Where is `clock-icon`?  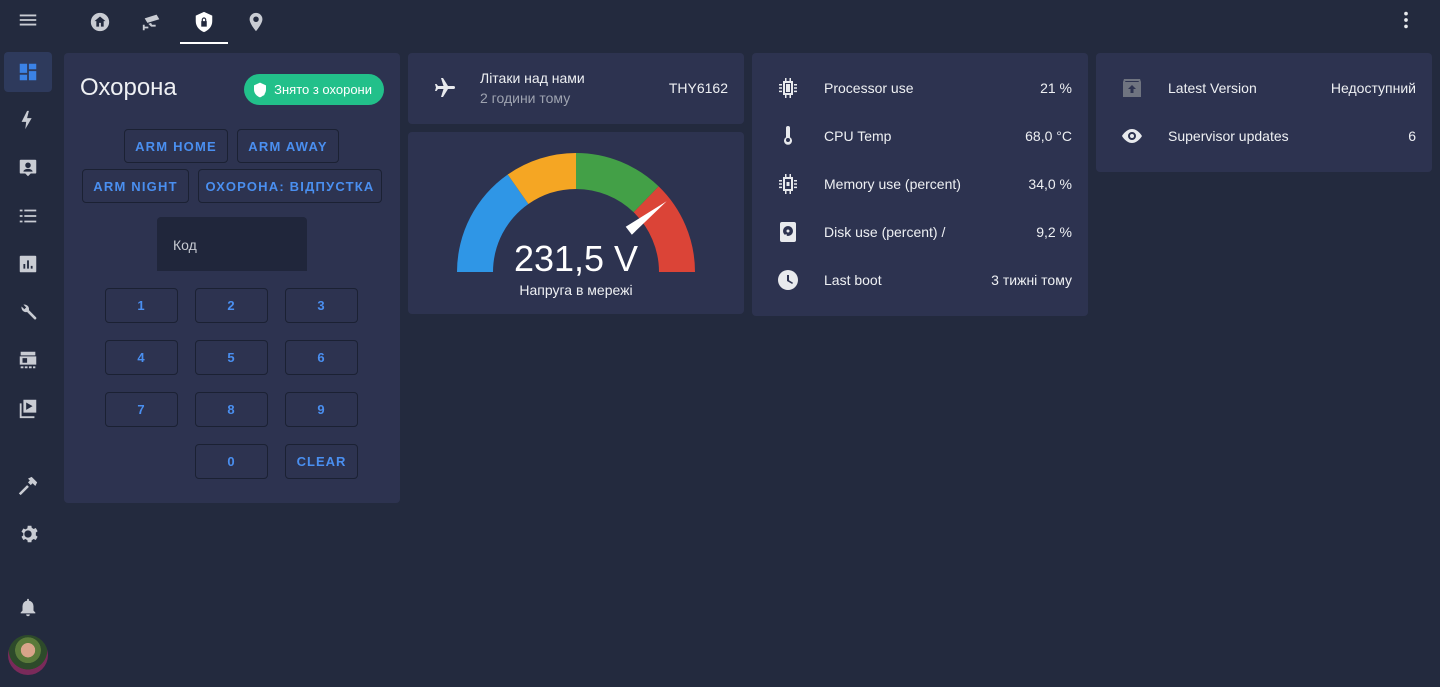 clock-icon is located at coordinates (788, 280).